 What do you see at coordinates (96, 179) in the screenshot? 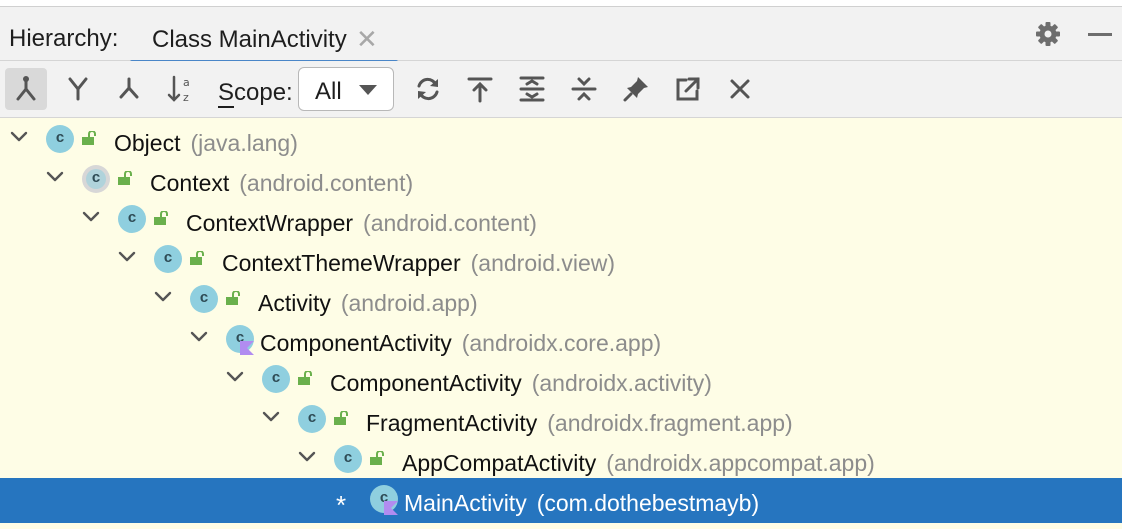
I see `abstract-class-icon: c` at bounding box center [96, 179].